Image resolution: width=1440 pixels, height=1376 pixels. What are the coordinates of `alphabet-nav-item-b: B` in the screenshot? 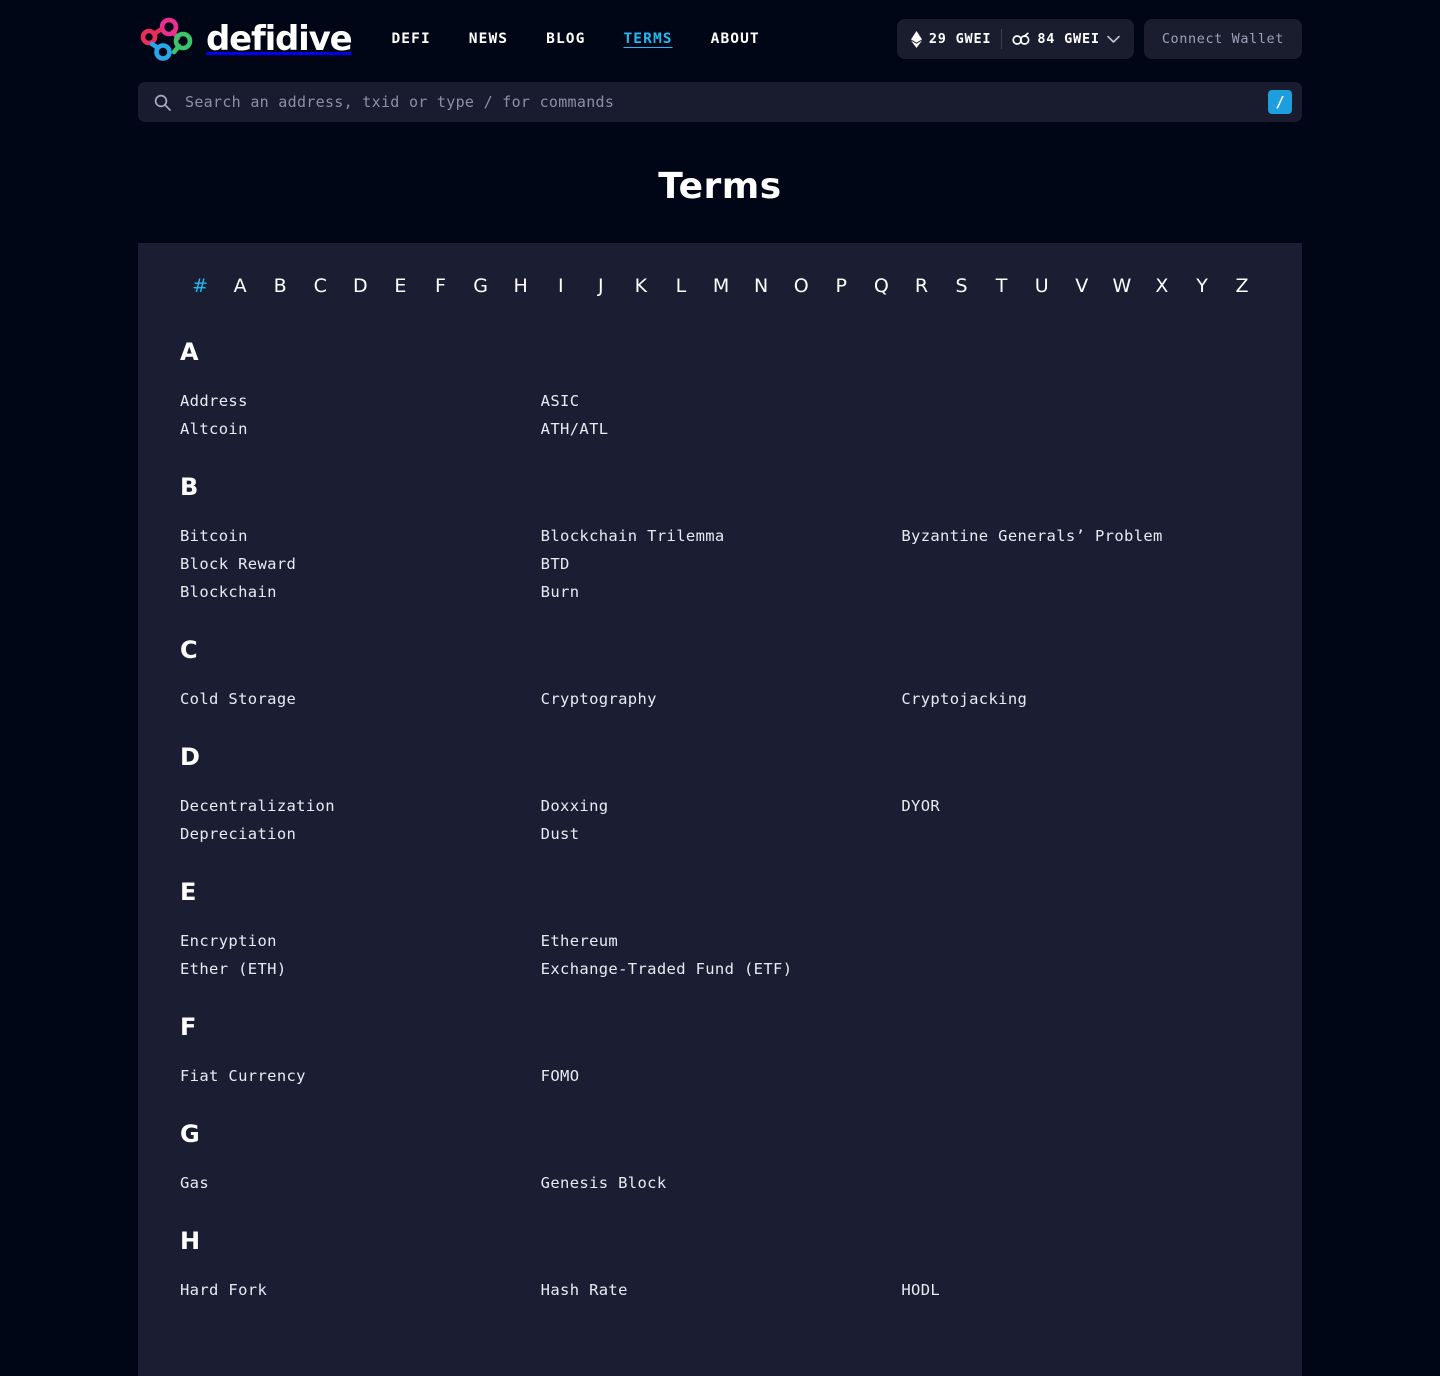 It's located at (280, 286).